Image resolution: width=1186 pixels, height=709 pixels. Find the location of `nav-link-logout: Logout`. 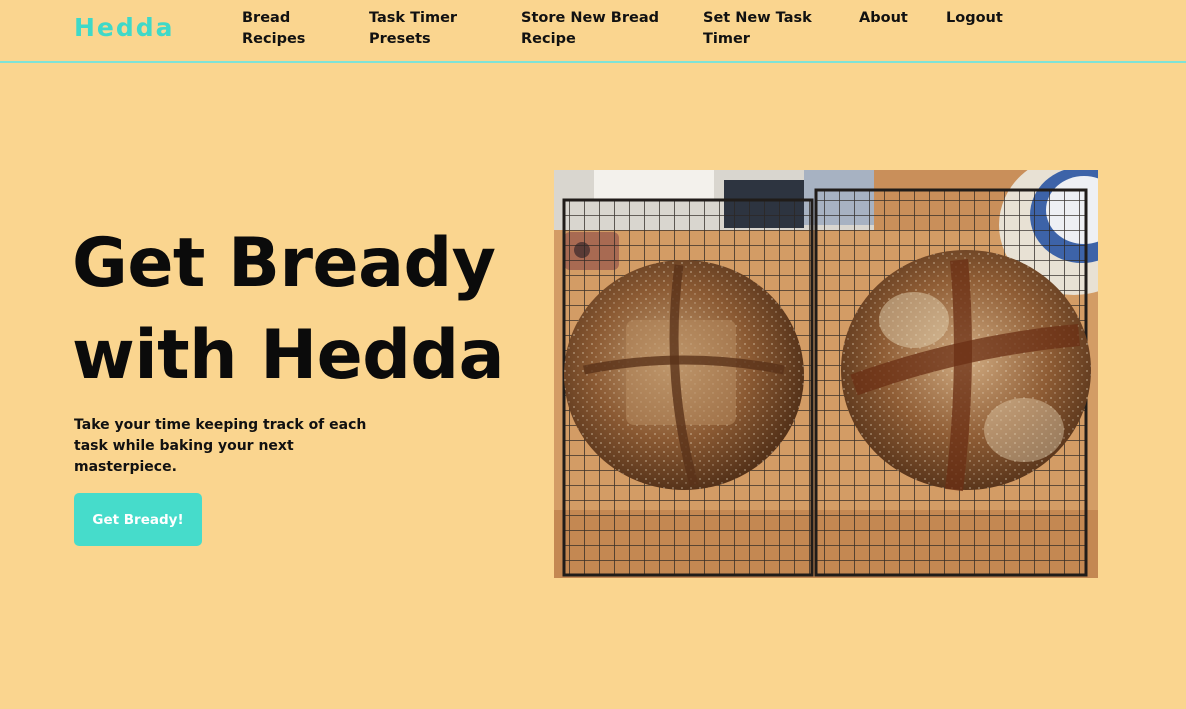

nav-link-logout: Logout is located at coordinates (981, 18).